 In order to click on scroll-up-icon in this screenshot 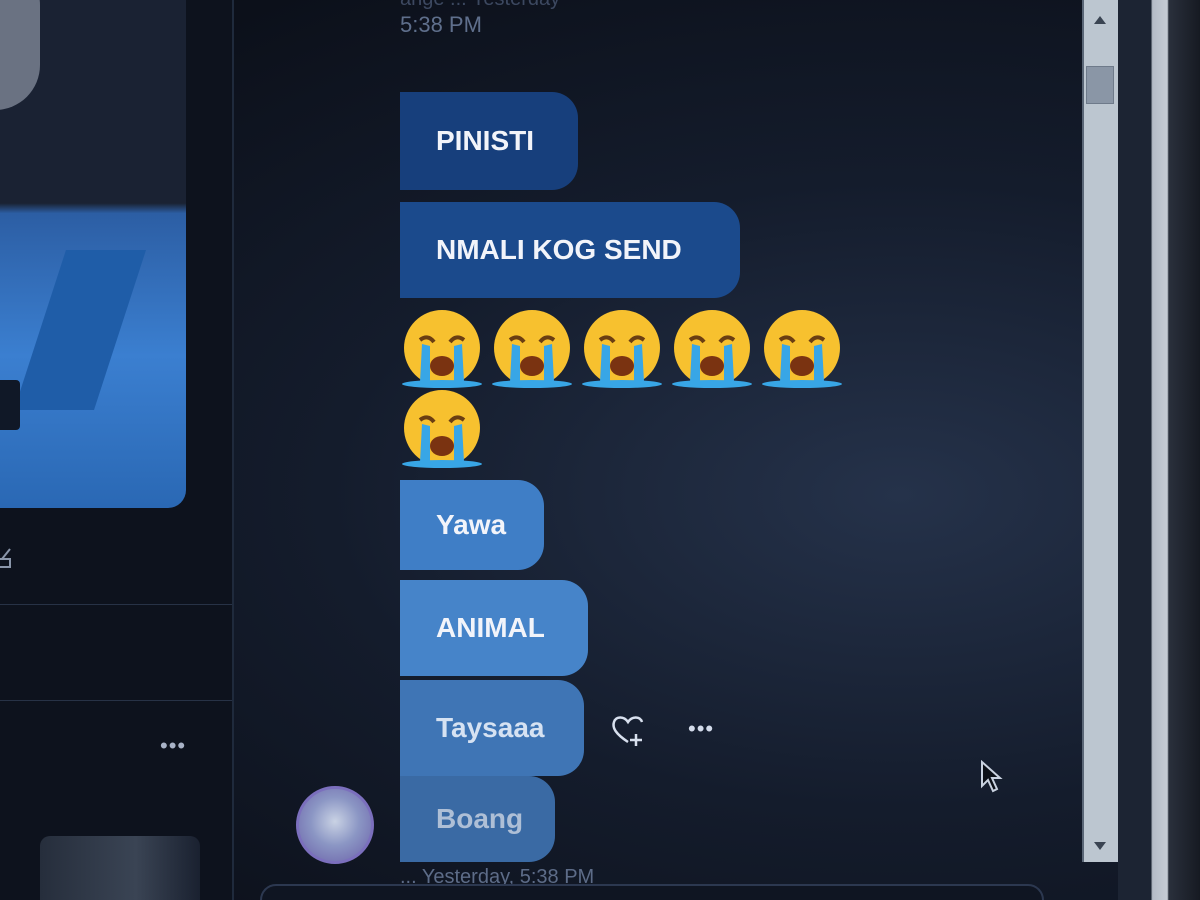, I will do `click(1100, 20)`.